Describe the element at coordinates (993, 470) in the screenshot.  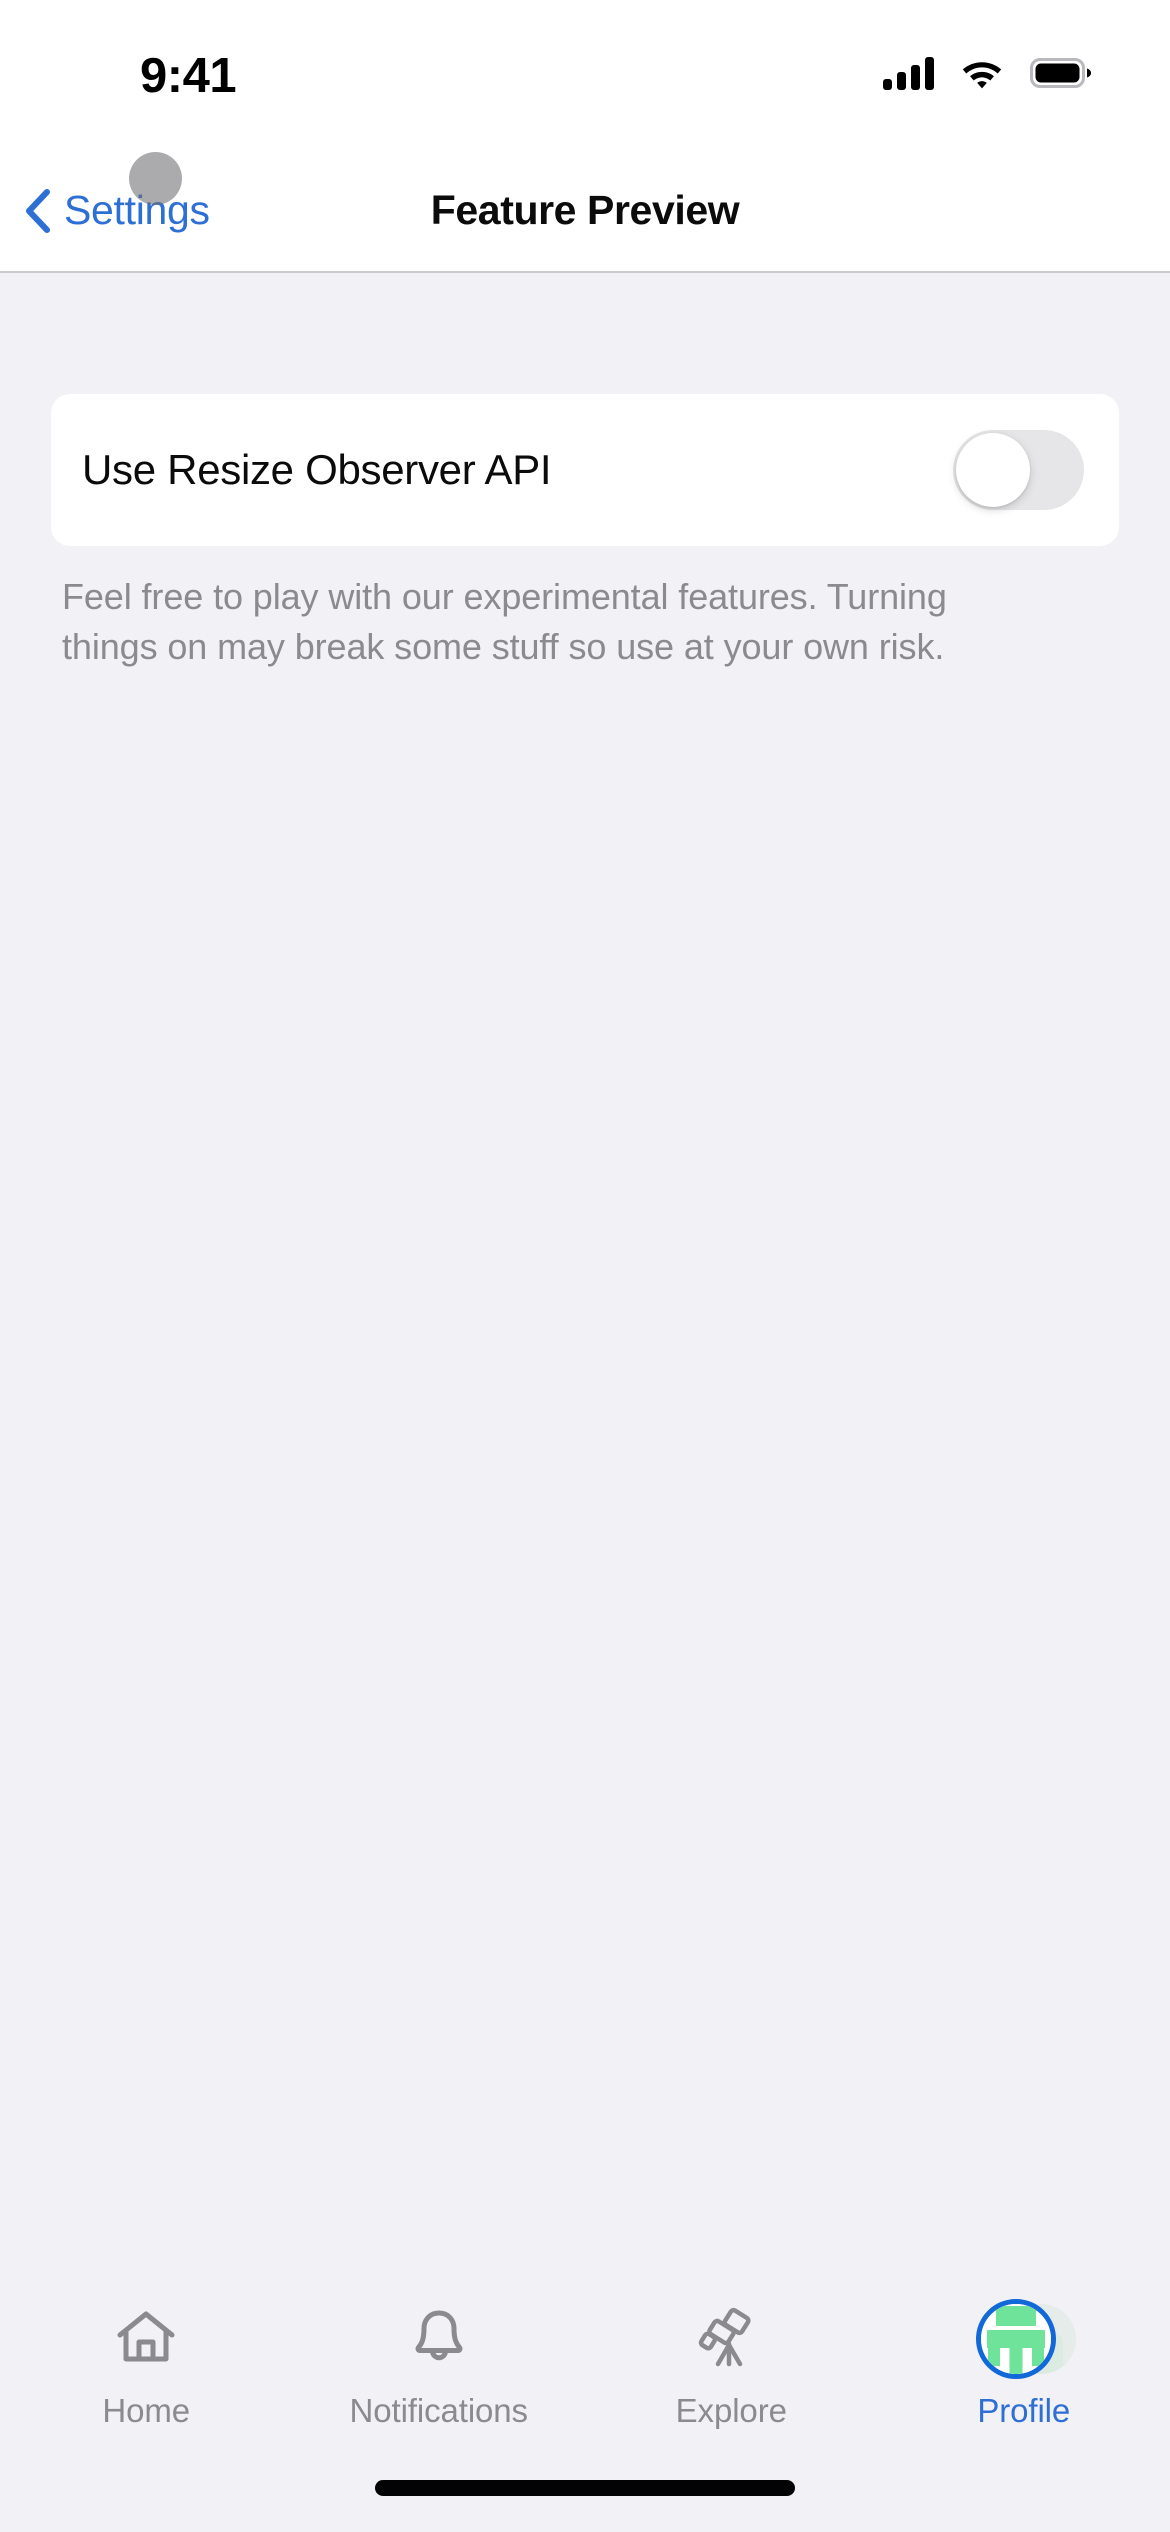
I see `toggle-knob` at that location.